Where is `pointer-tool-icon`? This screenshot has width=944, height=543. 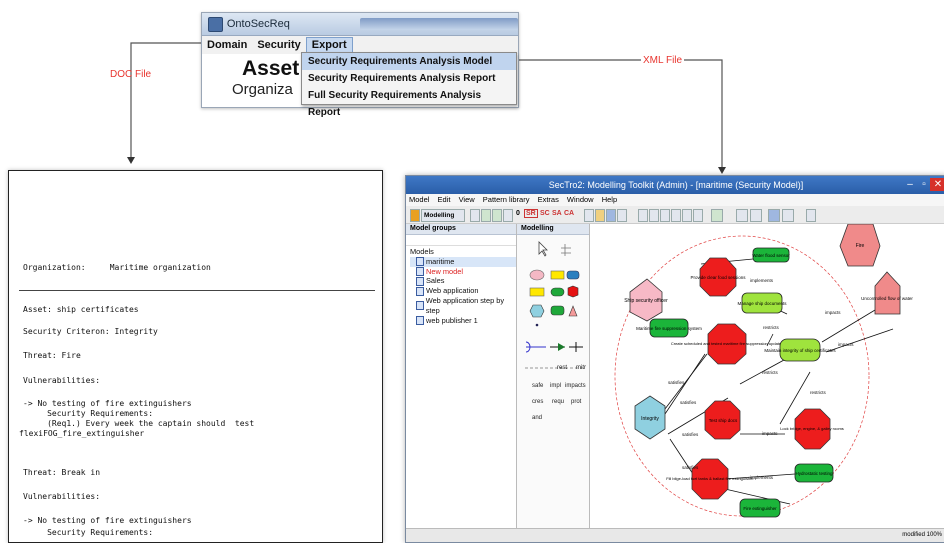
pointer-tool-icon is located at coordinates (543, 249).